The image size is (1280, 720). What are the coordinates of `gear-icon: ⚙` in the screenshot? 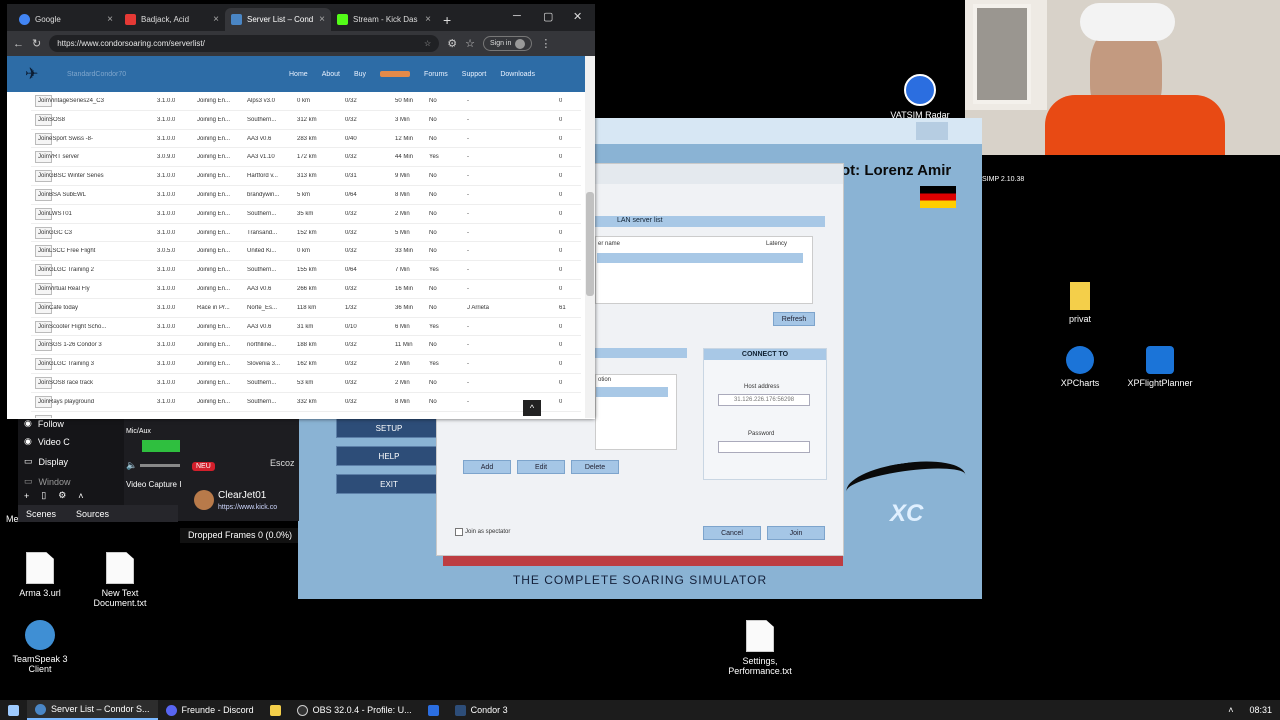 It's located at (62, 495).